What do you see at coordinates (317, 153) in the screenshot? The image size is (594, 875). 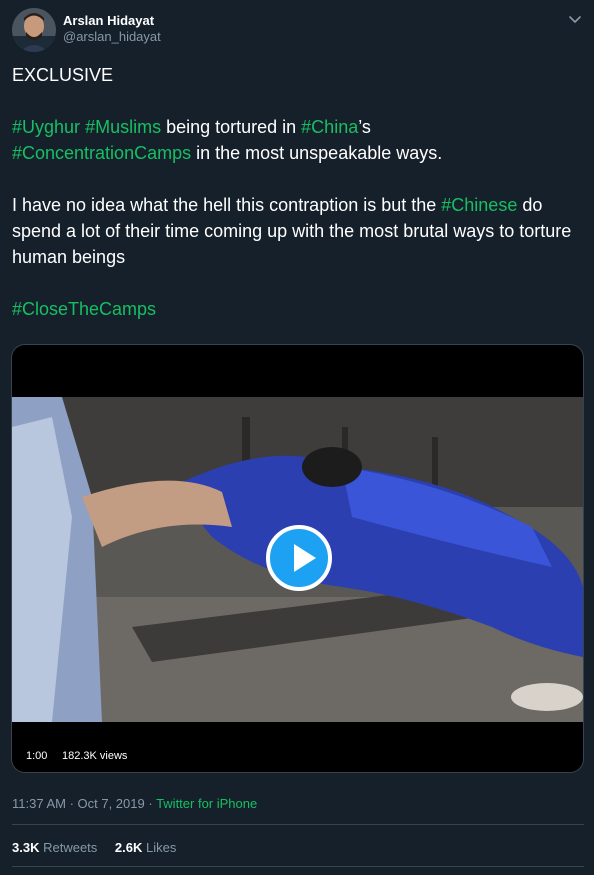 I see `tweet-text-fragment: in the most unspeakable ways.` at bounding box center [317, 153].